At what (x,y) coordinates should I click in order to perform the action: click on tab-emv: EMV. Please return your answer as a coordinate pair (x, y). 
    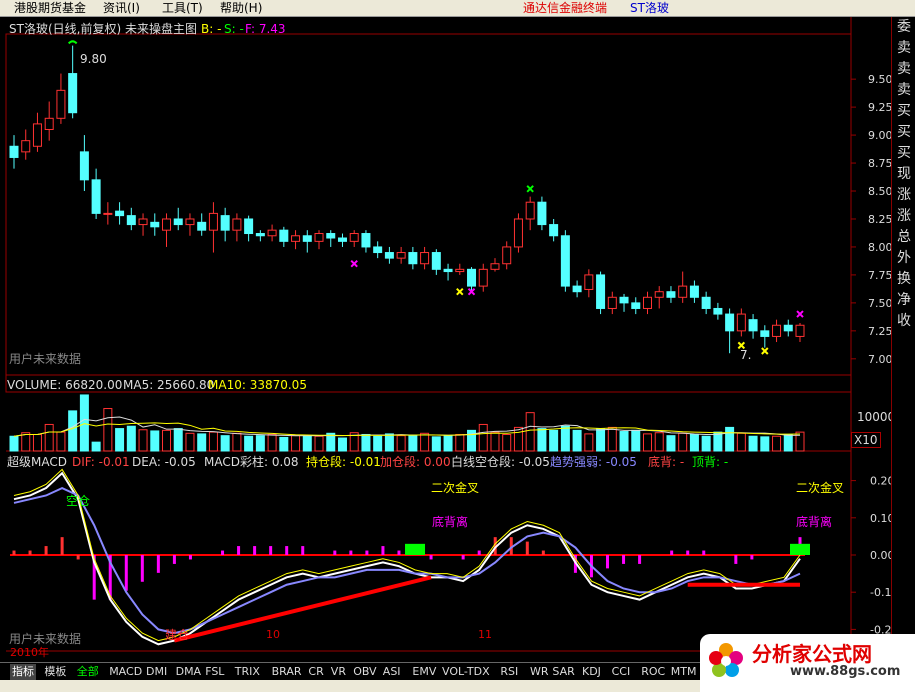
    Looking at the image, I should click on (424, 672).